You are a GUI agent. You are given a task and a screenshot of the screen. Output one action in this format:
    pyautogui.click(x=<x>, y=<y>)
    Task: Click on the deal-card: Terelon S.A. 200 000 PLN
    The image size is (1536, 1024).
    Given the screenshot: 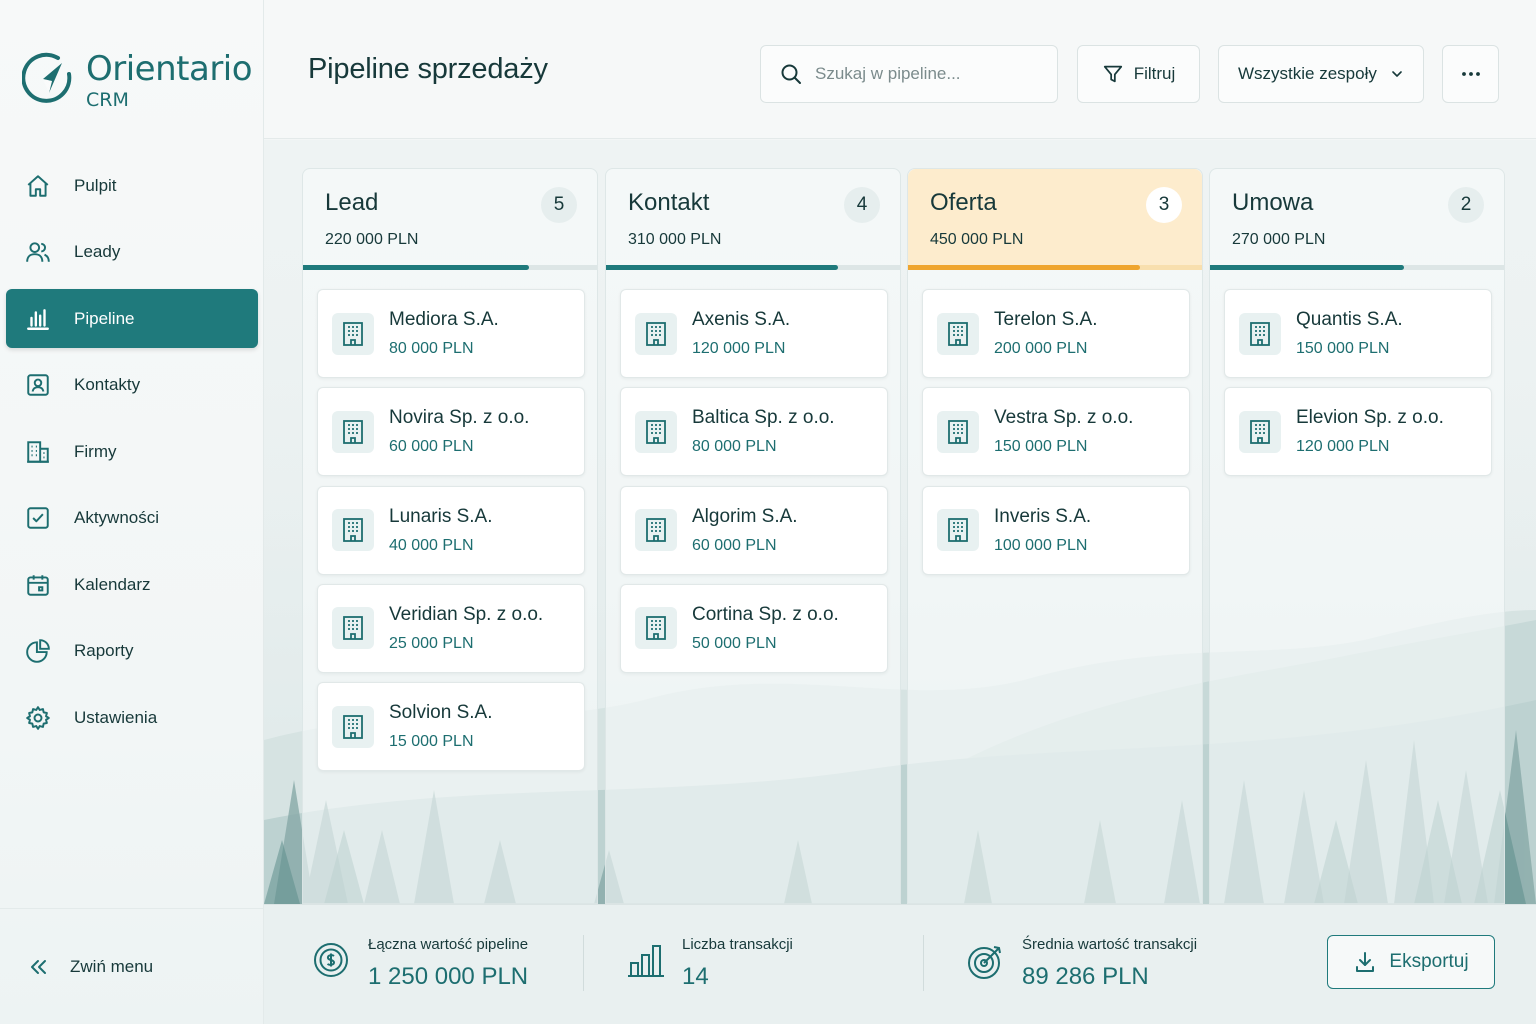 What is the action you would take?
    pyautogui.click(x=1056, y=333)
    